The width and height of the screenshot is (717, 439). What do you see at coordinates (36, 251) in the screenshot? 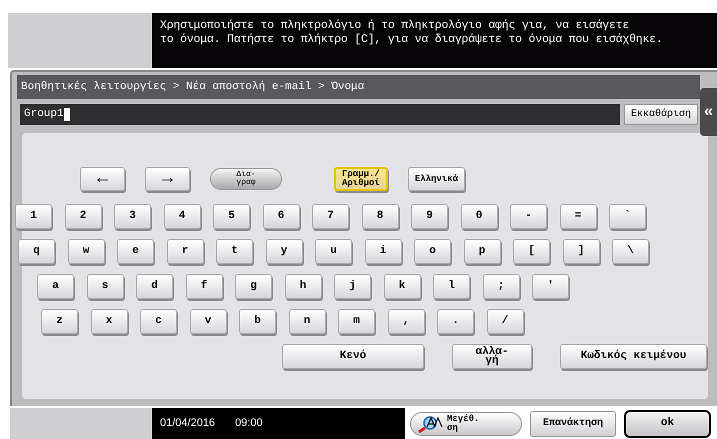
I see `key: q` at bounding box center [36, 251].